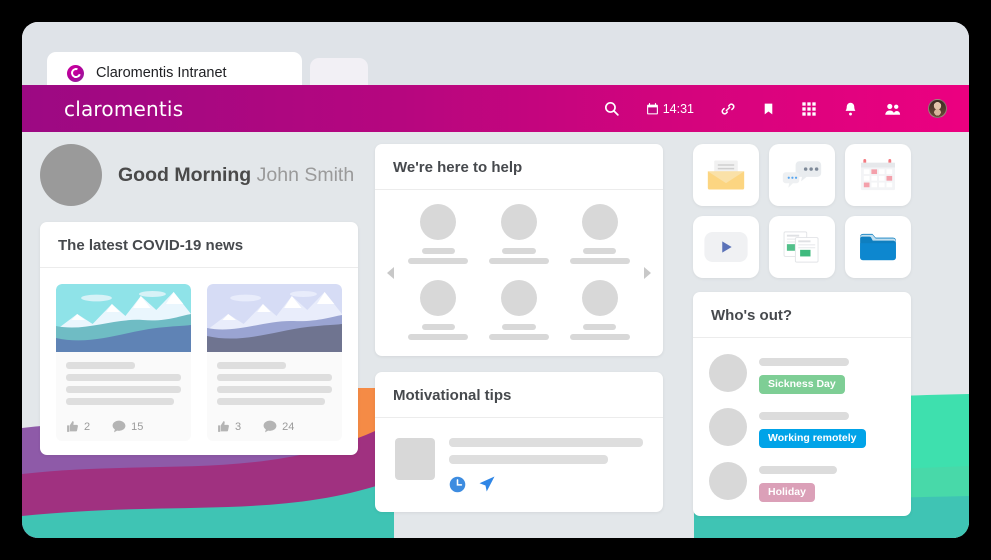 This screenshot has width=991, height=560. I want to click on news-card-body: 2 15 3 24, so click(199, 361).